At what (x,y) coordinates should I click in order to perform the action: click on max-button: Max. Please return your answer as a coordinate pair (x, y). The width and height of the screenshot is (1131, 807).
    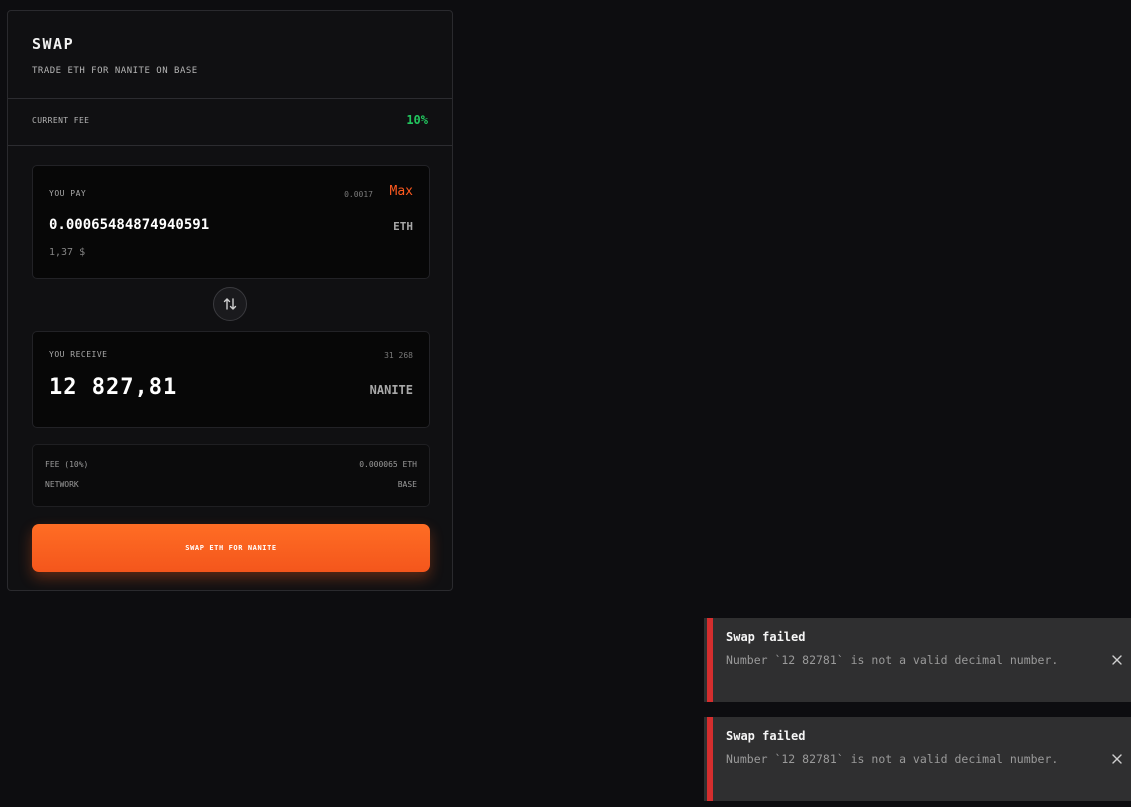
    Looking at the image, I should click on (401, 191).